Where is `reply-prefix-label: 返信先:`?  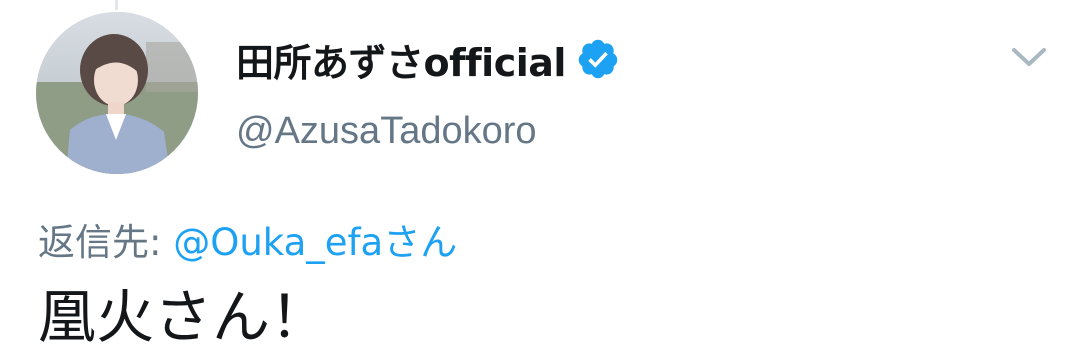 reply-prefix-label: 返信先: is located at coordinates (106, 242).